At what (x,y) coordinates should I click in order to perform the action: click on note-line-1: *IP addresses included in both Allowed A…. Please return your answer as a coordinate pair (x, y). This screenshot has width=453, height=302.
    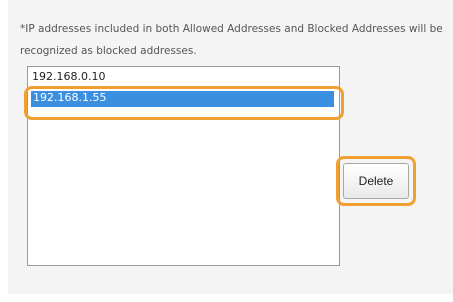
    Looking at the image, I should click on (231, 29).